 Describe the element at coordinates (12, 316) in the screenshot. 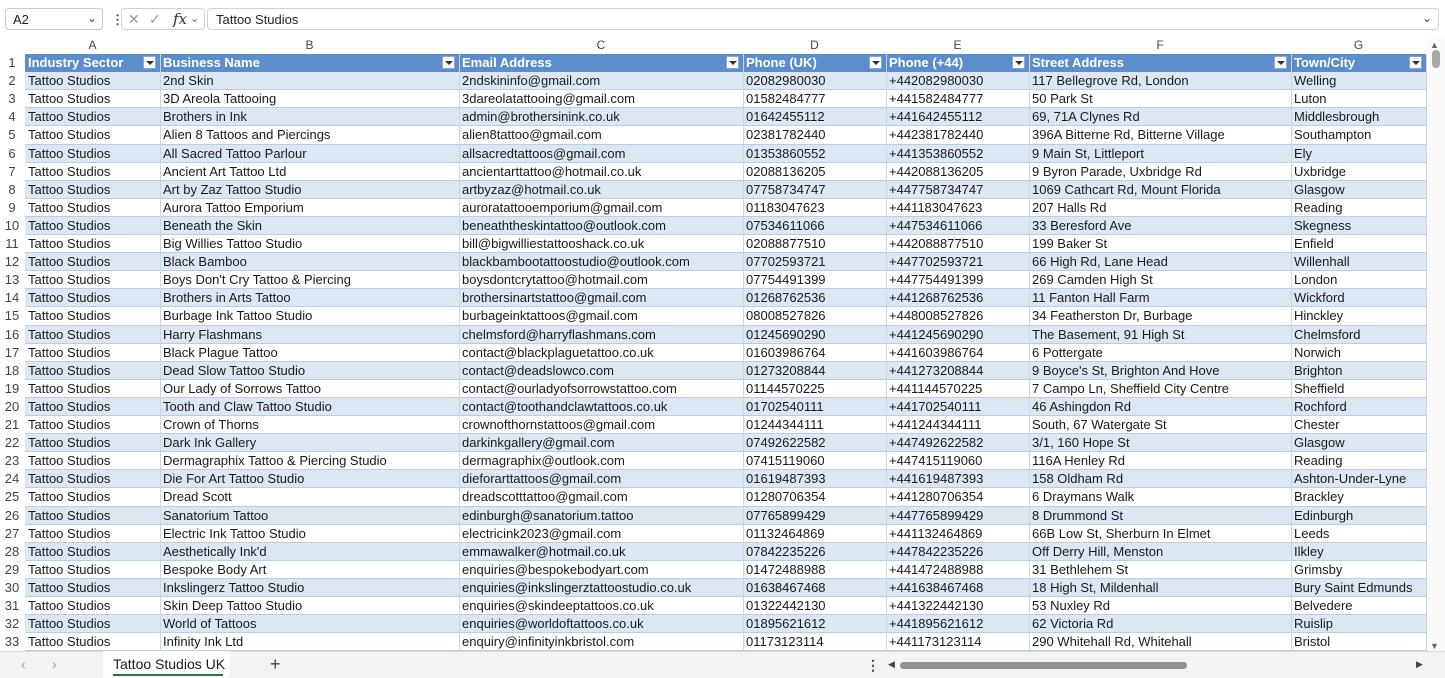

I see `row-header: 15` at that location.